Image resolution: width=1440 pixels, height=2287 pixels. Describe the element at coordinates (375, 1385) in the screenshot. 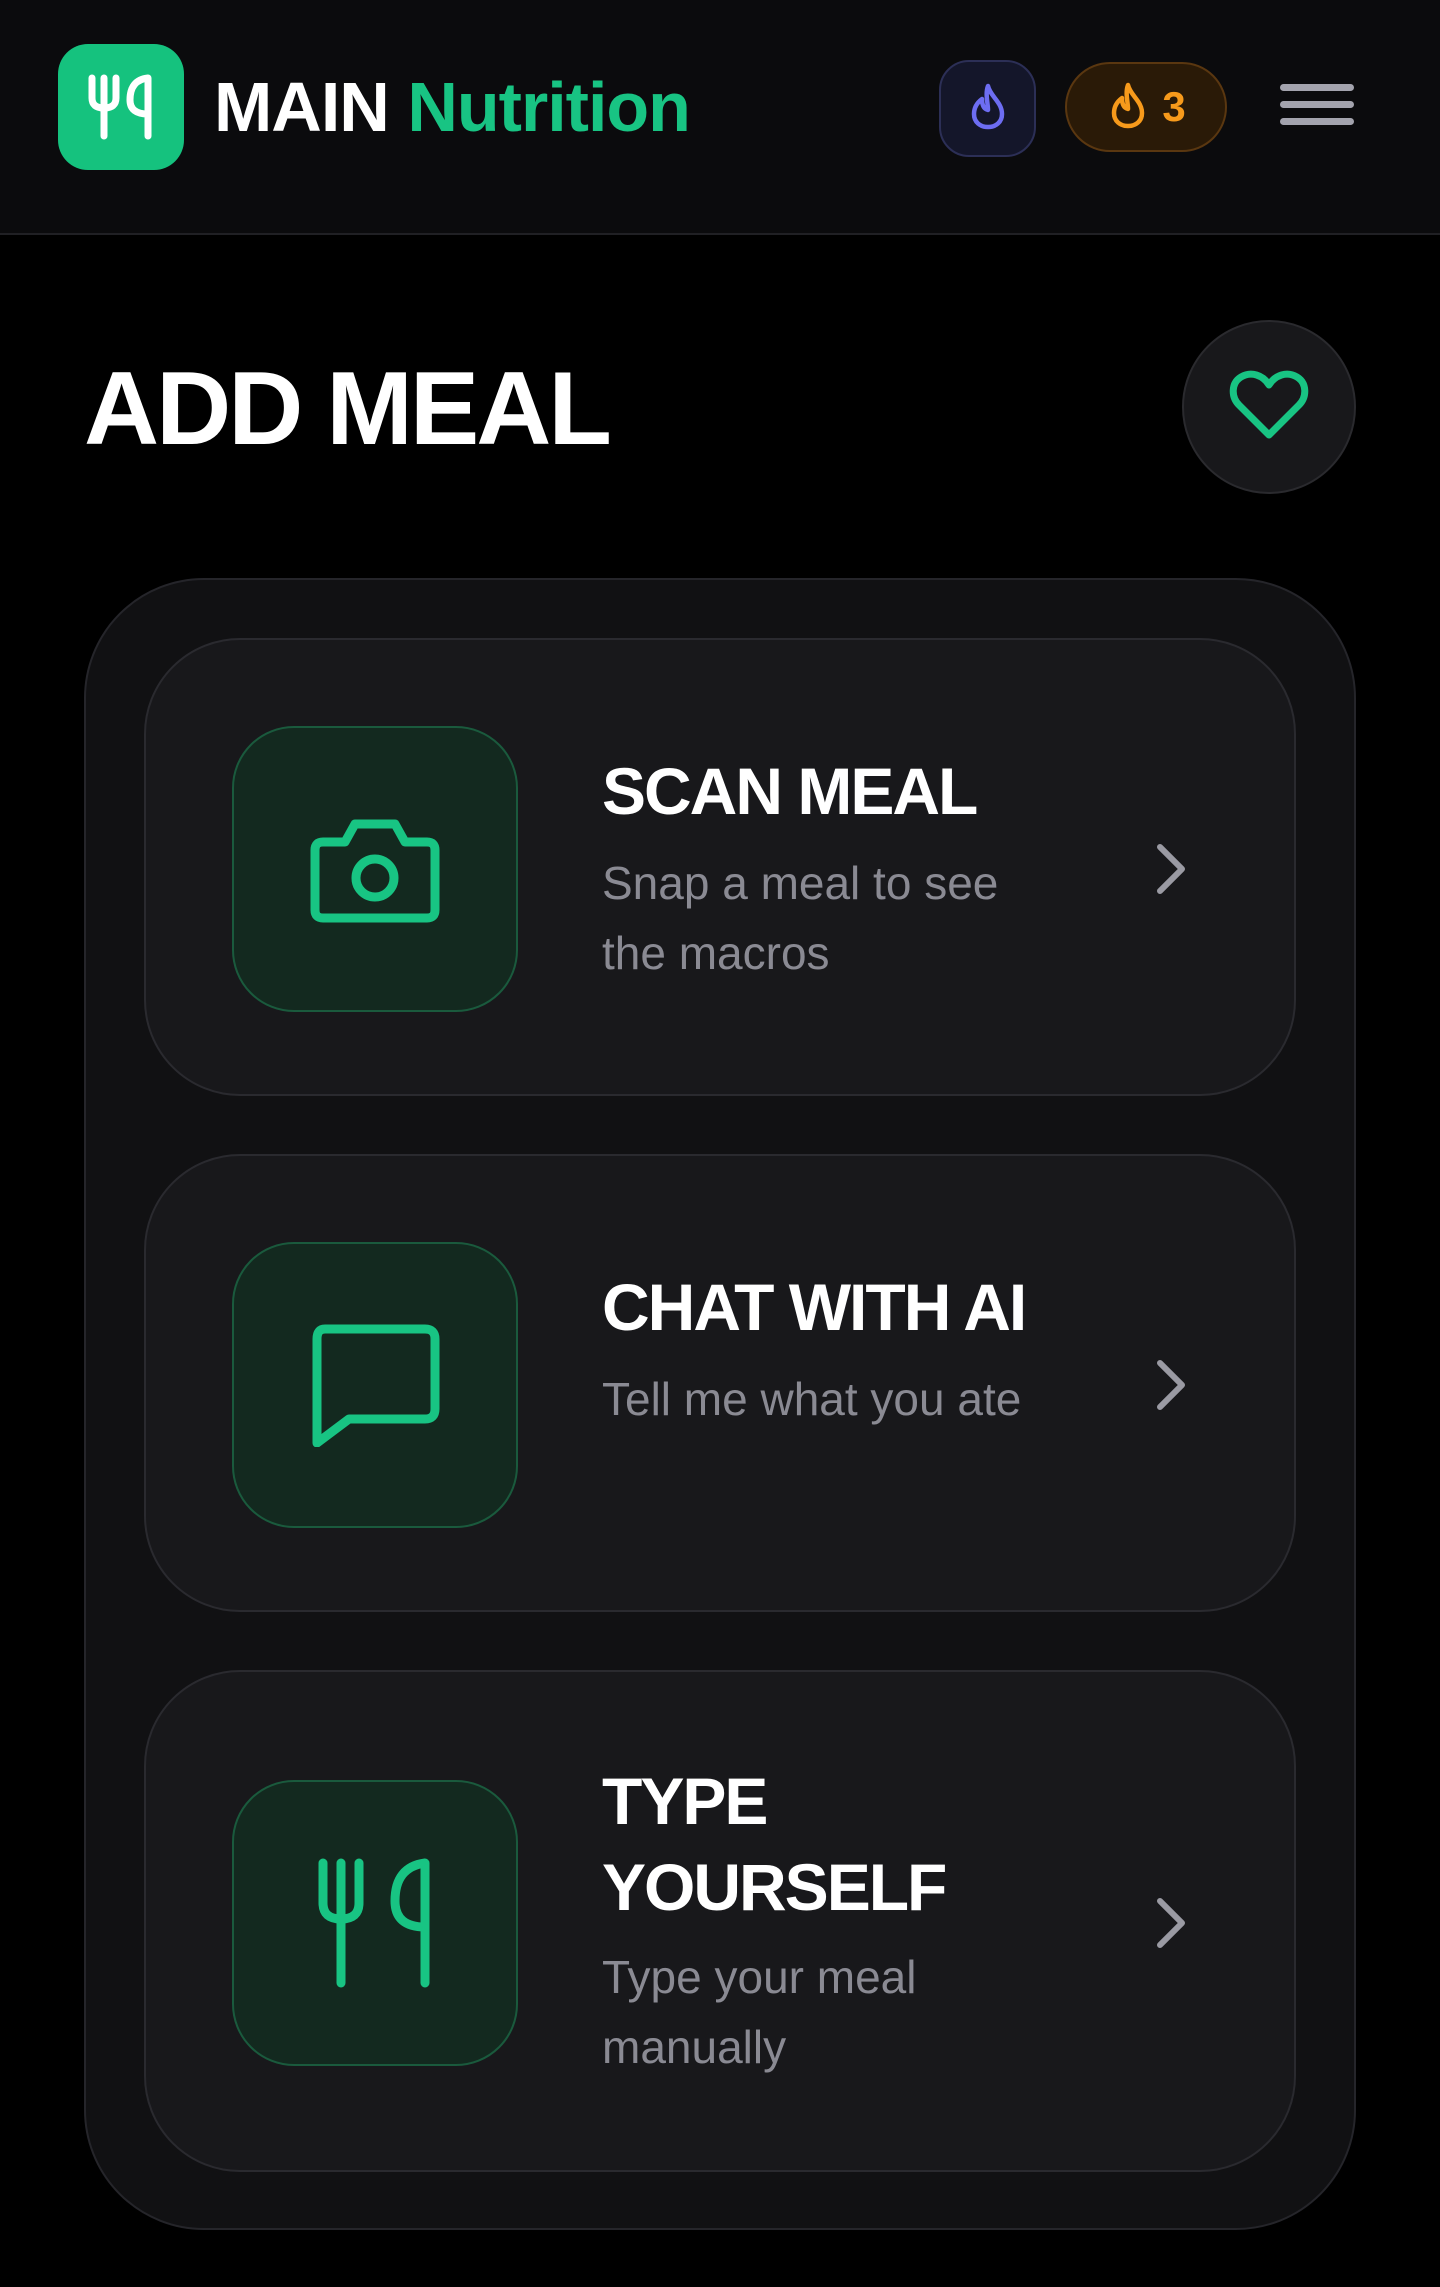

I see `chat-bubble-icon` at that location.